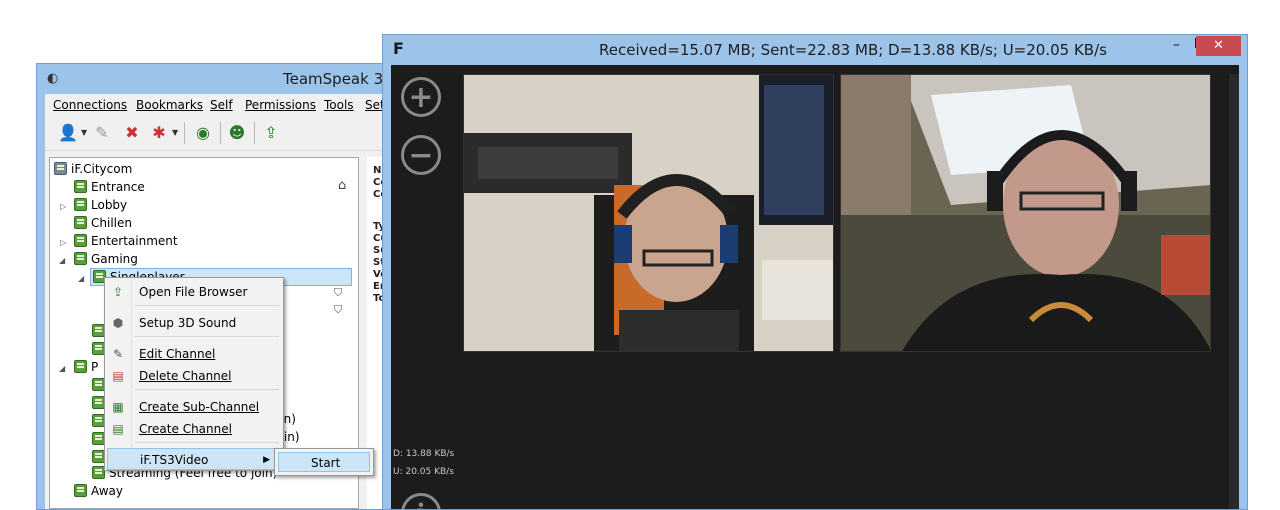  What do you see at coordinates (421, 505) in the screenshot?
I see `info-icon: i` at bounding box center [421, 505].